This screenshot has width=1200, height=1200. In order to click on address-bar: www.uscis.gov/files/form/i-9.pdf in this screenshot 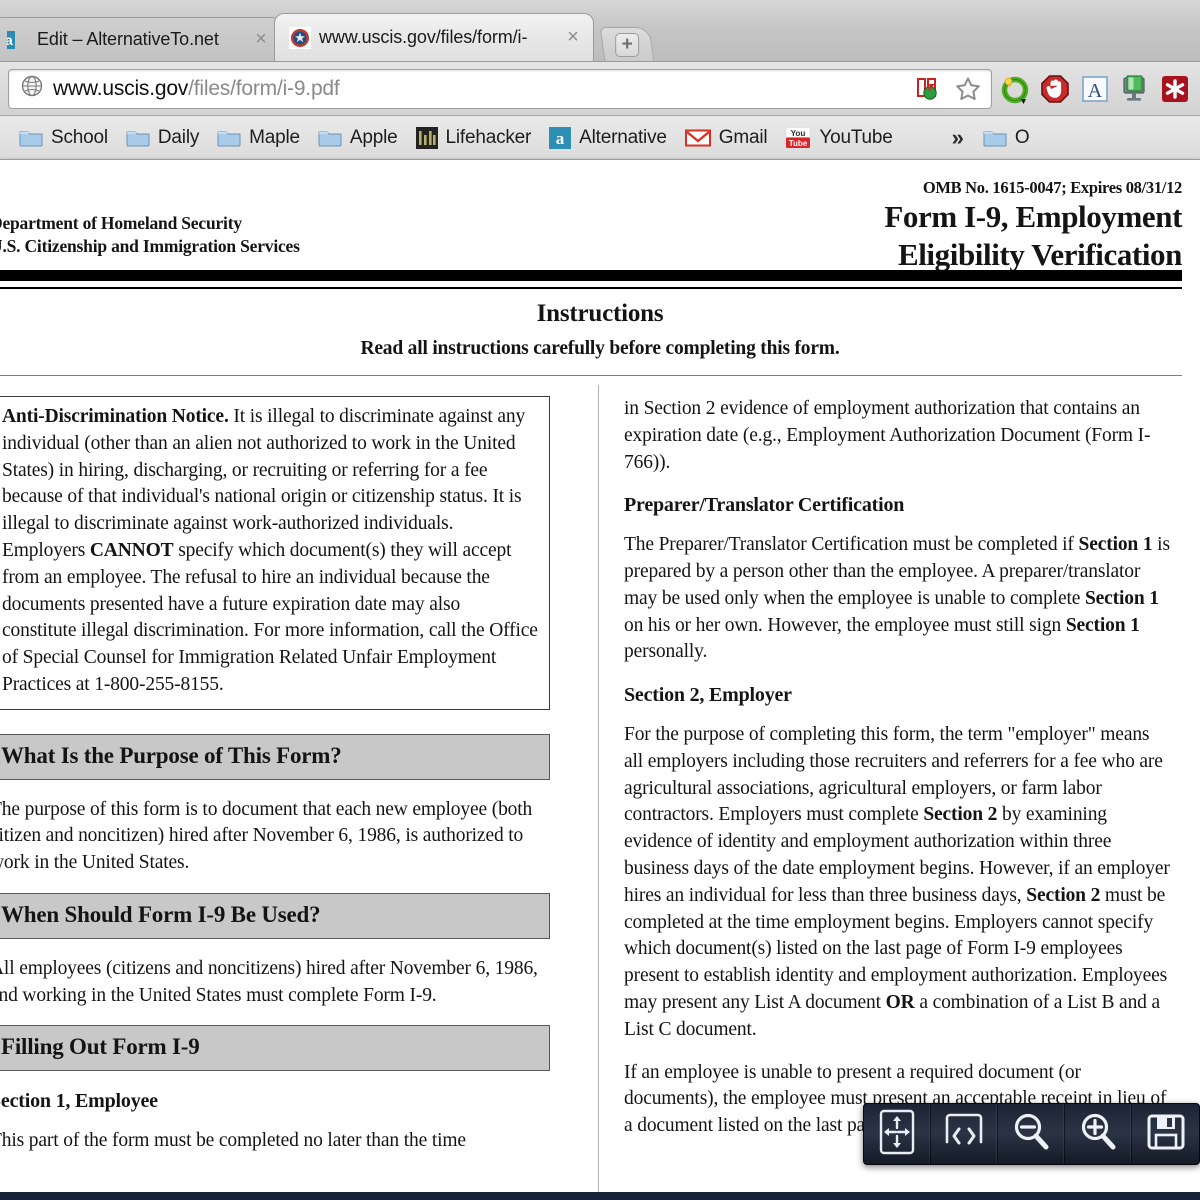, I will do `click(500, 88)`.